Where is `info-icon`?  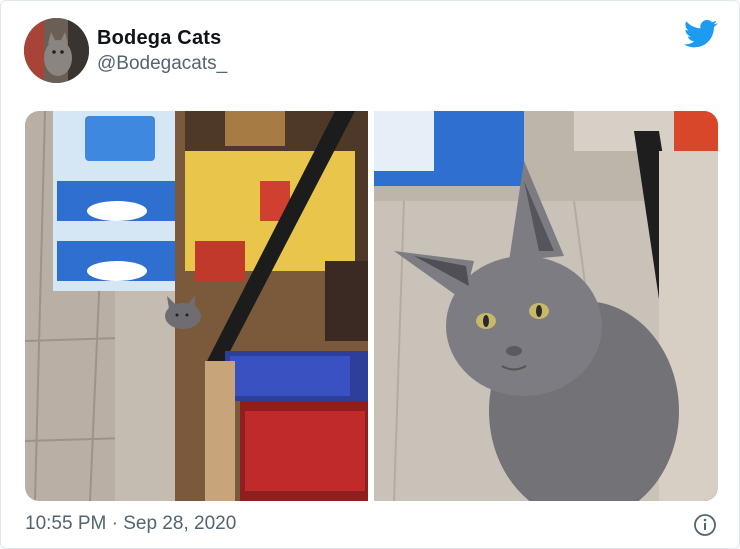 info-icon is located at coordinates (705, 525).